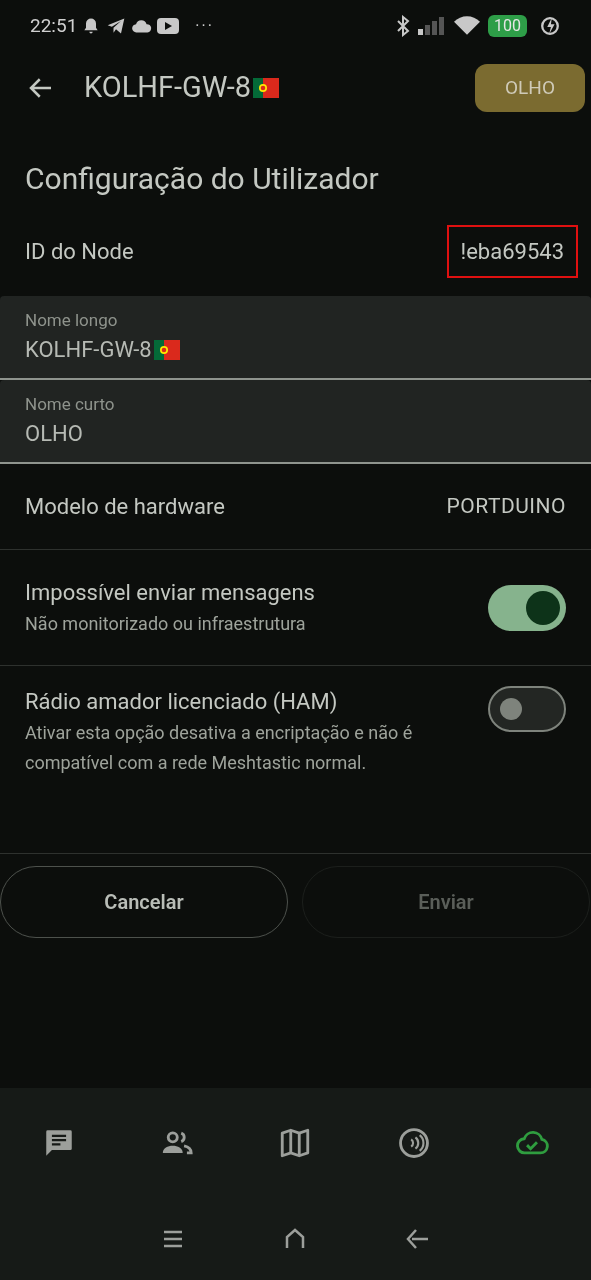  I want to click on play-icon, so click(168, 26).